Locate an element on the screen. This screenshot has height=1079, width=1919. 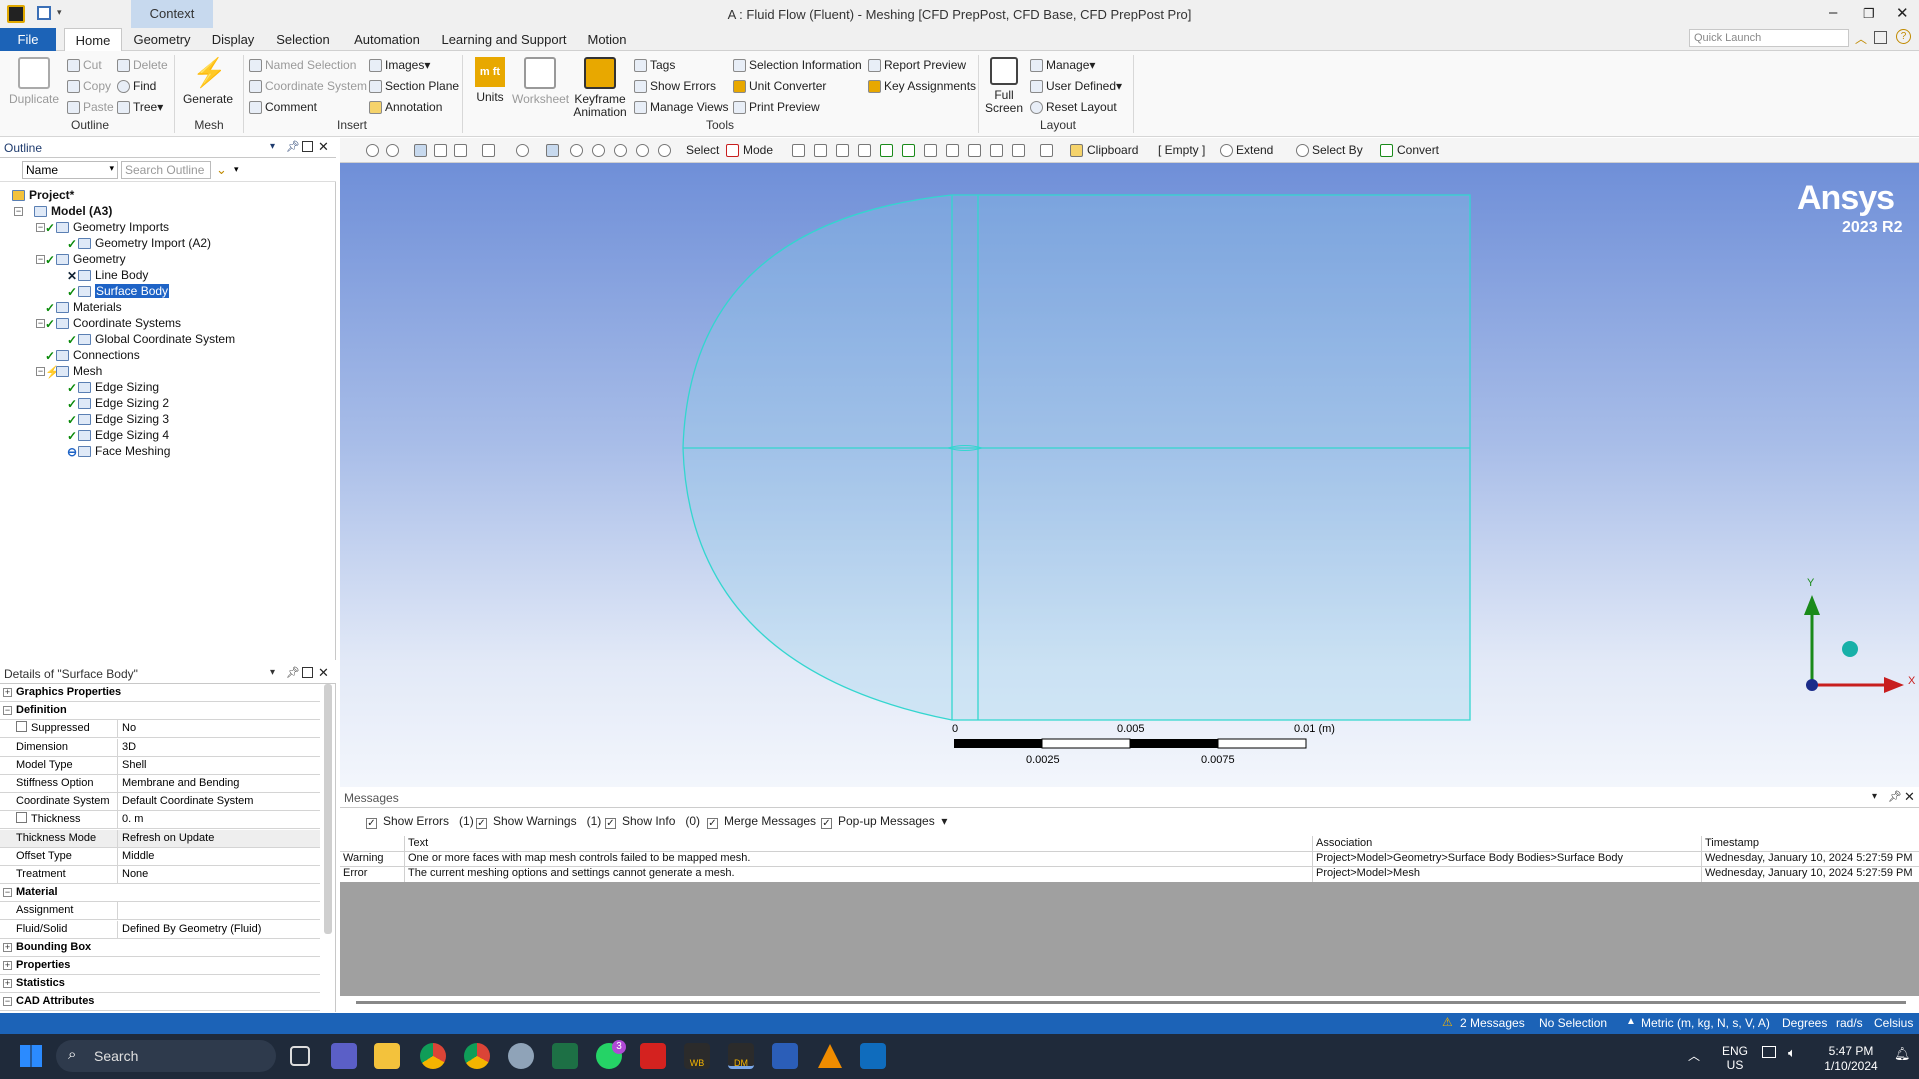
section-toggle: − is located at coordinates (7, 893).